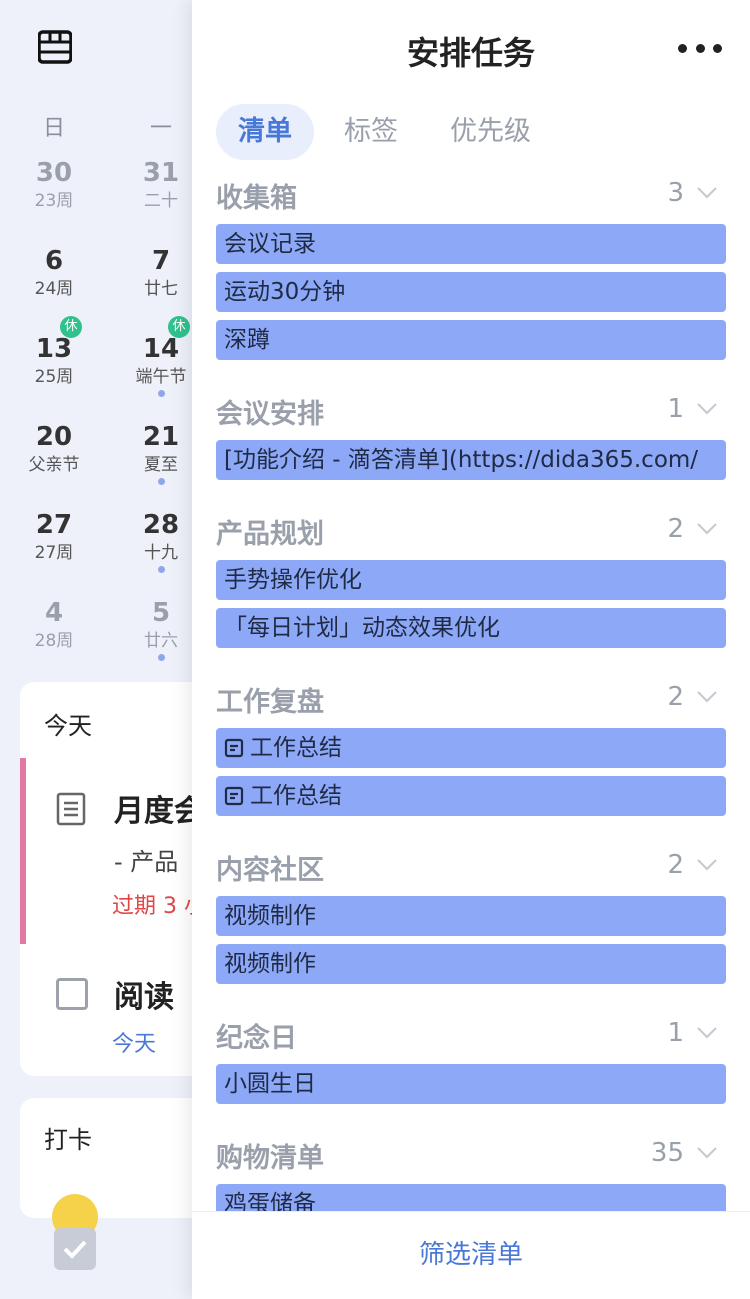 The image size is (750, 1299). I want to click on calendar-day-number: 4, so click(54, 613).